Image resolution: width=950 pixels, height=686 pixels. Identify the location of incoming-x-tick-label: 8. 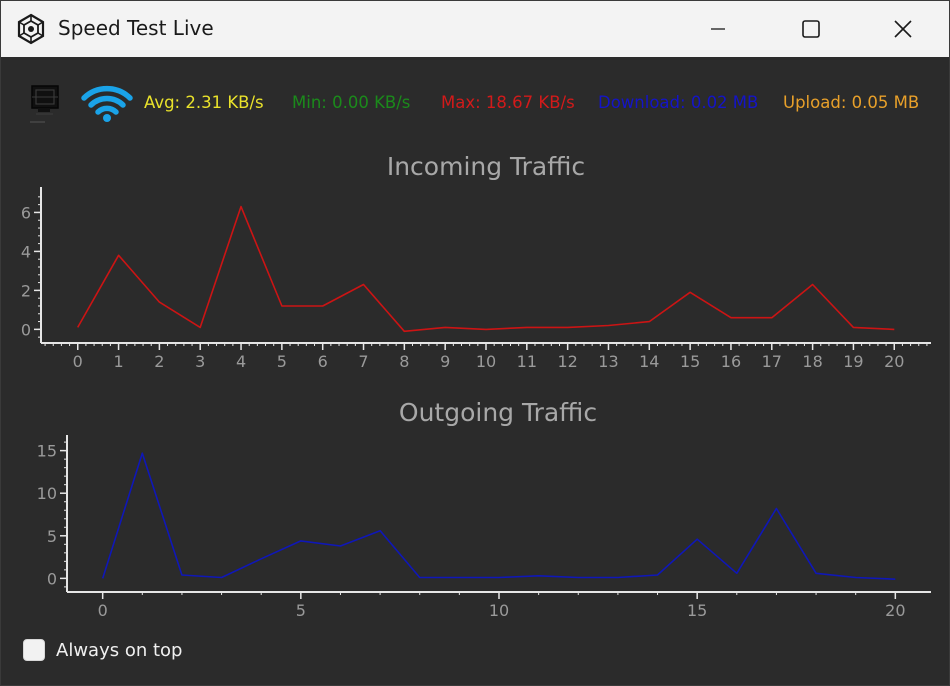
(404, 361).